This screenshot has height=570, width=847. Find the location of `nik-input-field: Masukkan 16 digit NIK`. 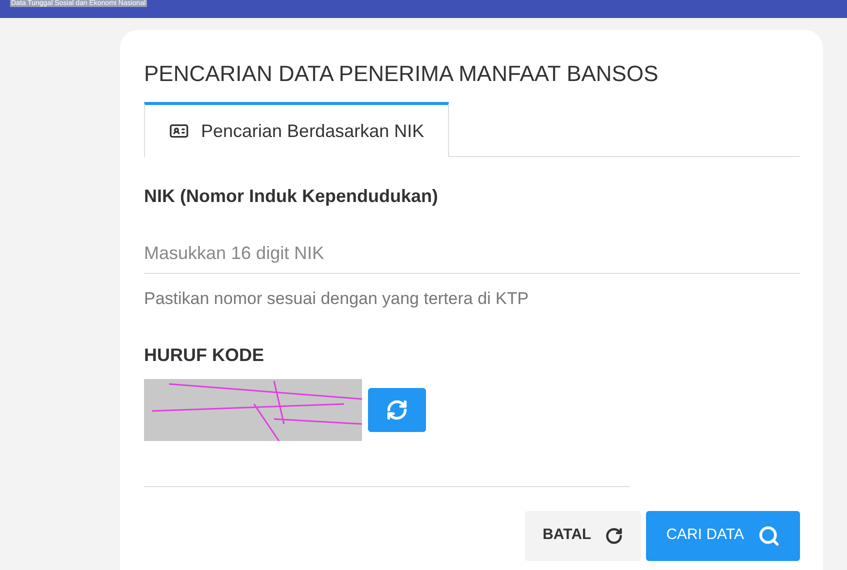

nik-input-field: Masukkan 16 digit NIK is located at coordinates (472, 254).